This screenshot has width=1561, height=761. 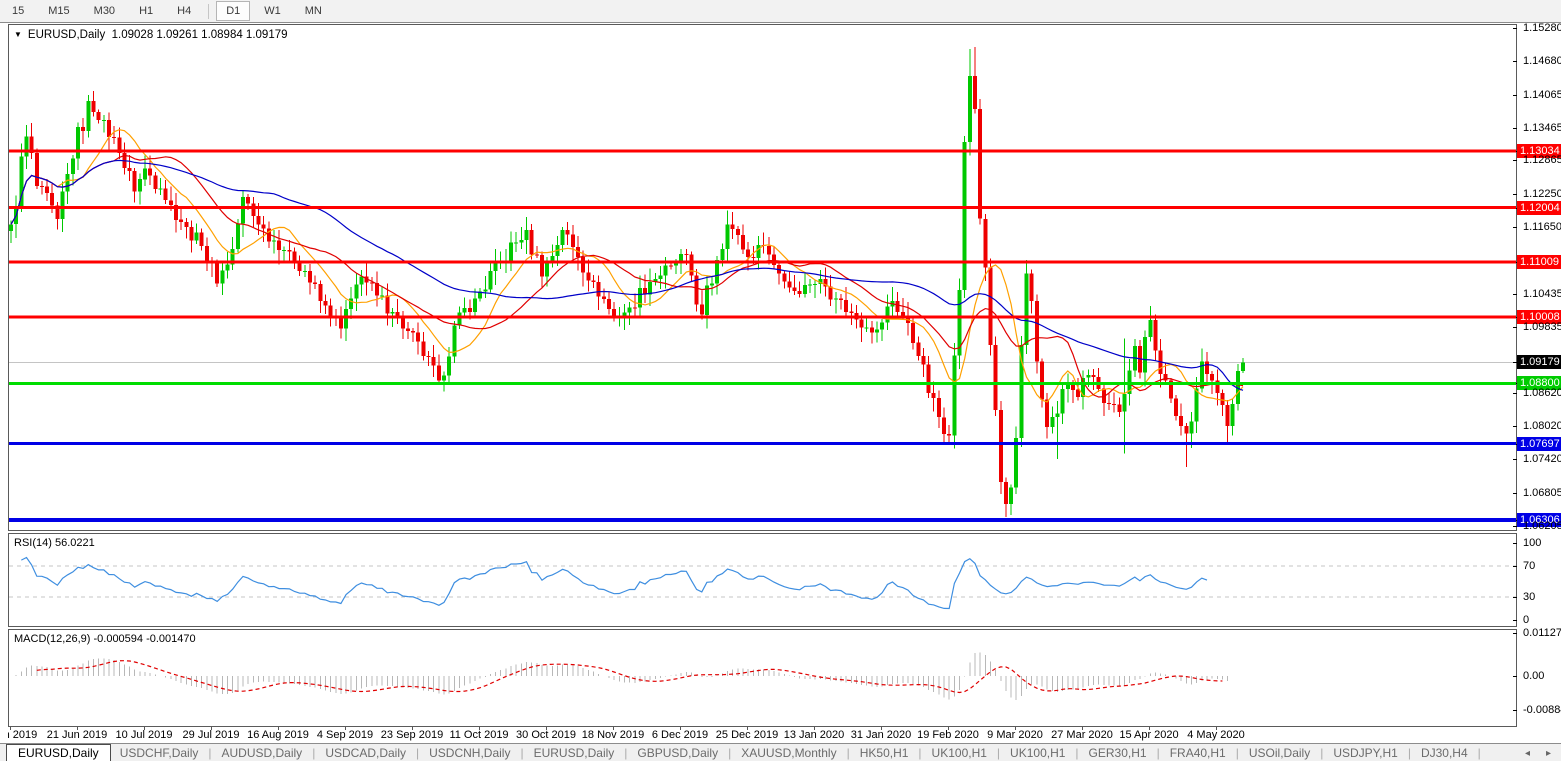 I want to click on macd-axis-label: -0.008845, so click(x=1542, y=710).